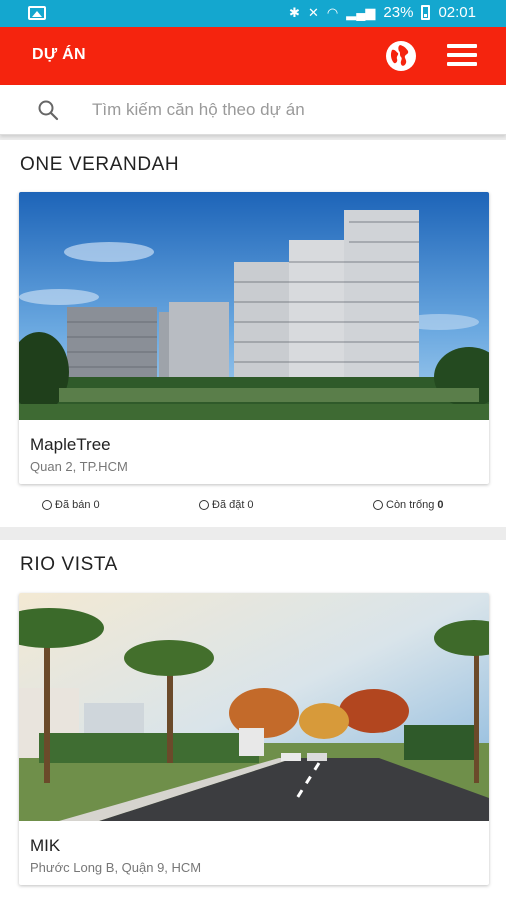  What do you see at coordinates (70, 444) in the screenshot?
I see `project-name: MapleTree` at bounding box center [70, 444].